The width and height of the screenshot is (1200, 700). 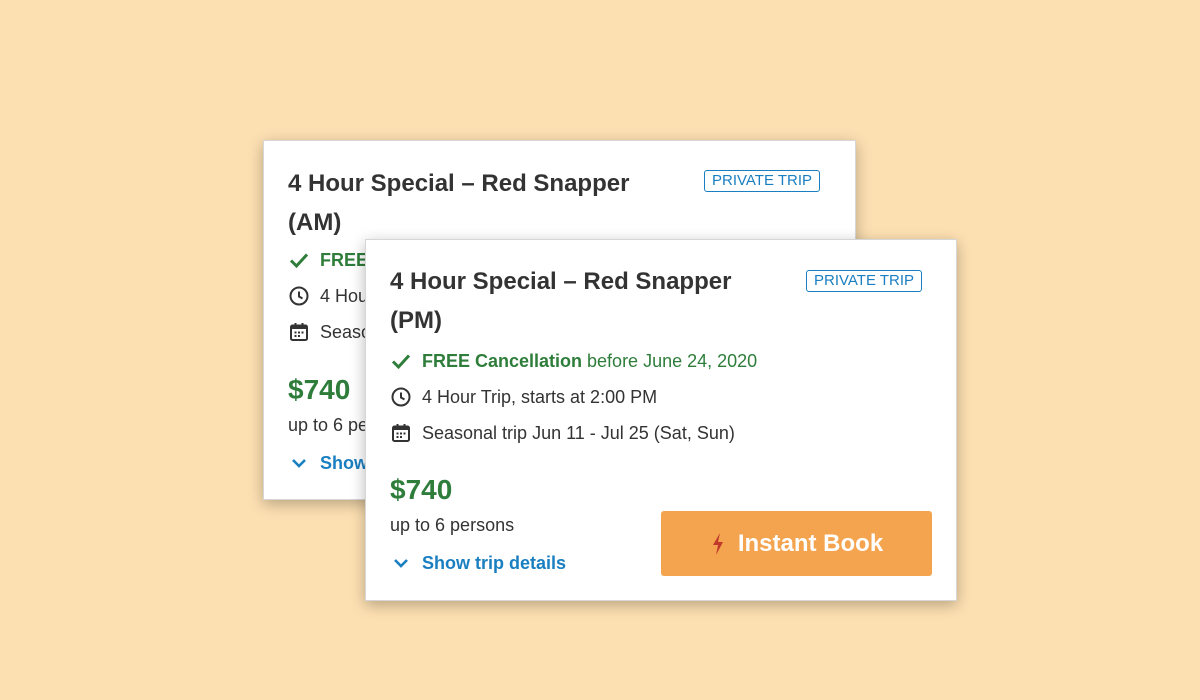 I want to click on trip-title-line2: (PM), so click(x=416, y=320).